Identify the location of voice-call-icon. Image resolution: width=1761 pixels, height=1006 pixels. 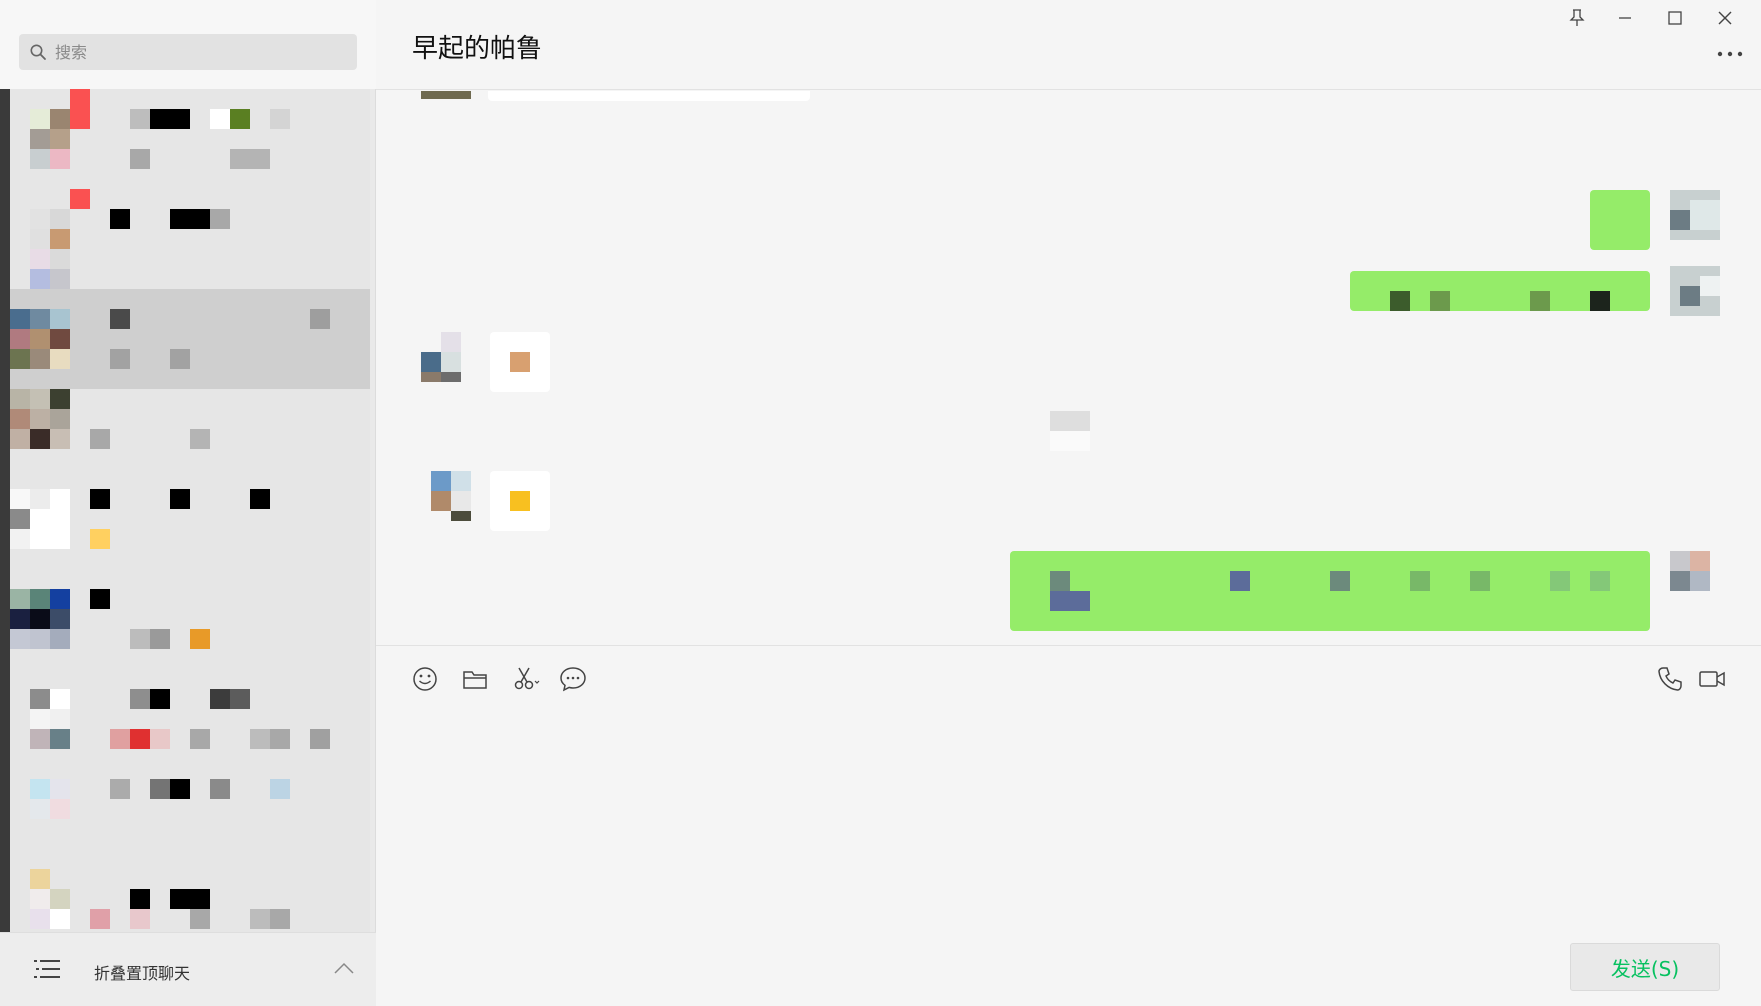
(1670, 679).